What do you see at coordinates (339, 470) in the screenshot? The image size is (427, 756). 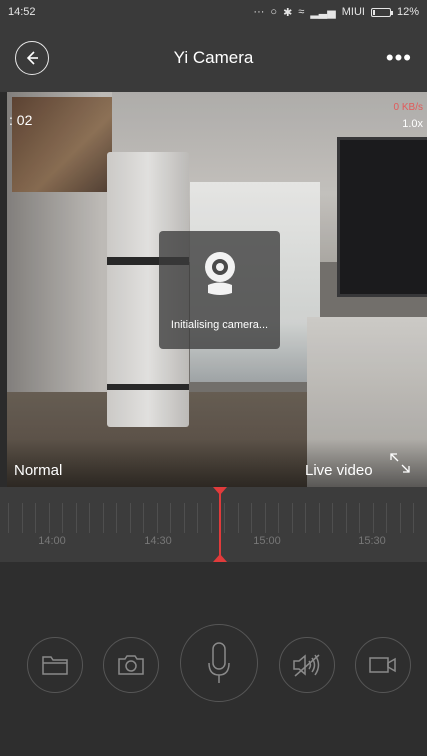 I see `live-video-label: Live video` at bounding box center [339, 470].